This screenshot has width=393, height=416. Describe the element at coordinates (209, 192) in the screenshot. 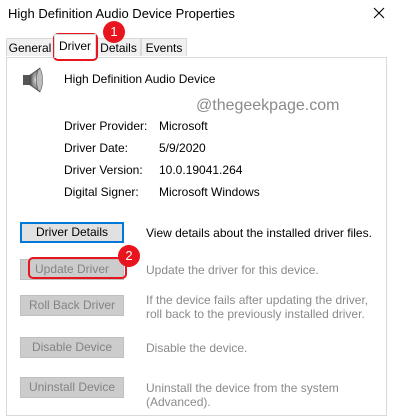

I see `digital-signer-value: Microsoft Windows` at that location.